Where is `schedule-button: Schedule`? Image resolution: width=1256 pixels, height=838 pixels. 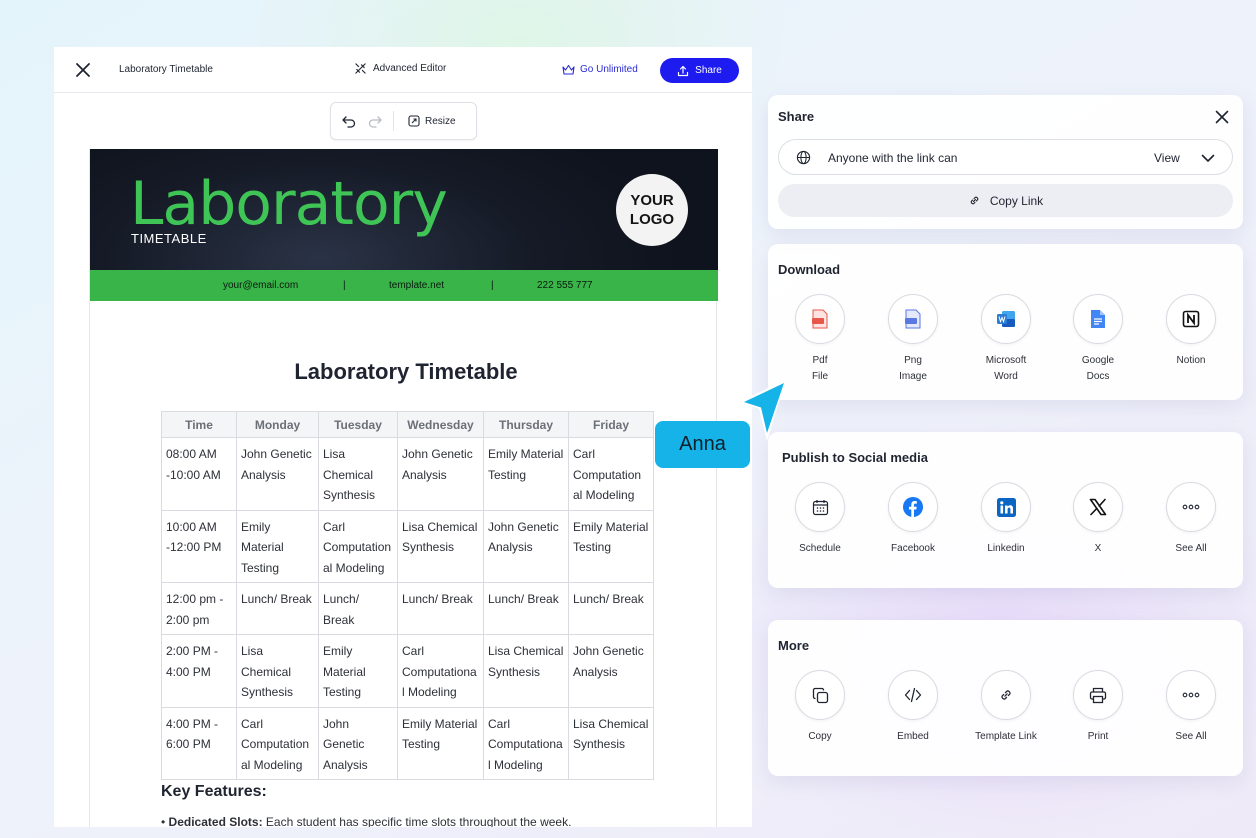 schedule-button: Schedule is located at coordinates (820, 519).